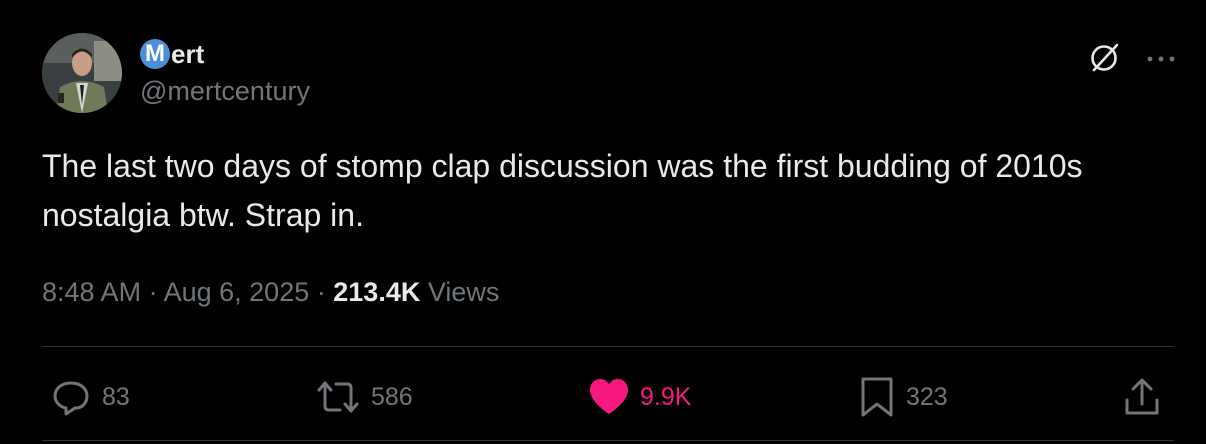 This screenshot has width=1206, height=444. Describe the element at coordinates (225, 91) in the screenshot. I see `user-handle: @mertcentury` at that location.